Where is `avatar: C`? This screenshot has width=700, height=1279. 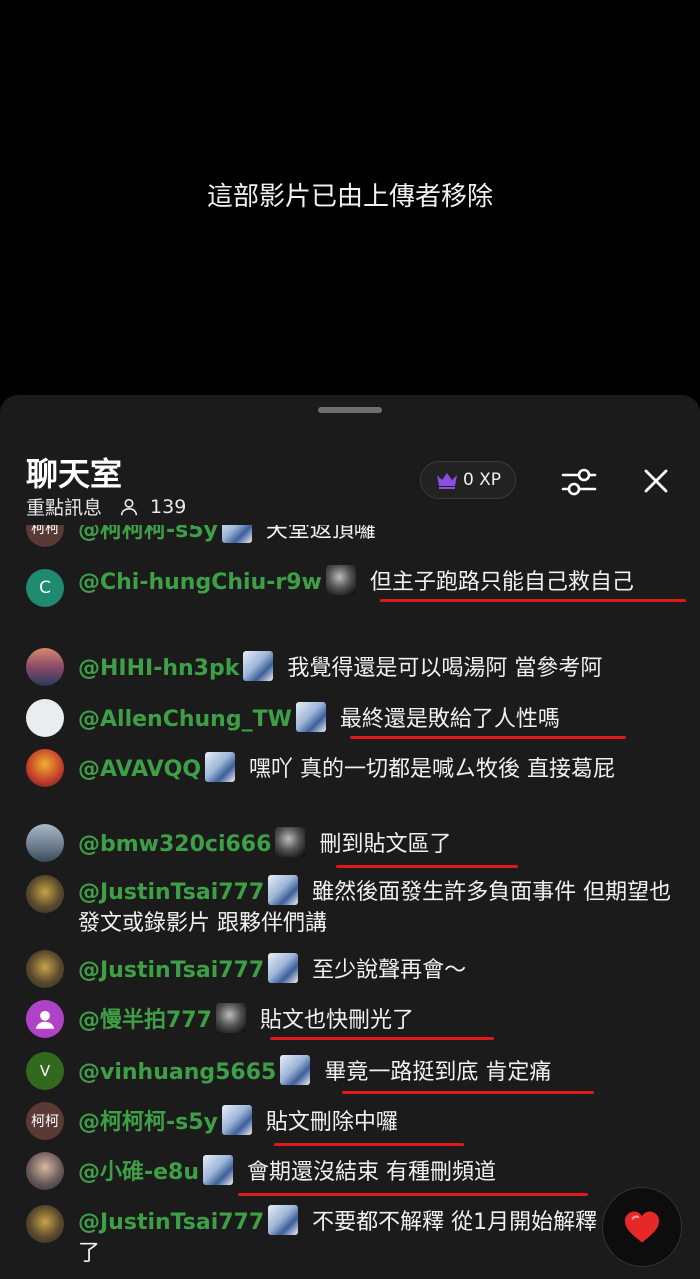 avatar: C is located at coordinates (45, 588).